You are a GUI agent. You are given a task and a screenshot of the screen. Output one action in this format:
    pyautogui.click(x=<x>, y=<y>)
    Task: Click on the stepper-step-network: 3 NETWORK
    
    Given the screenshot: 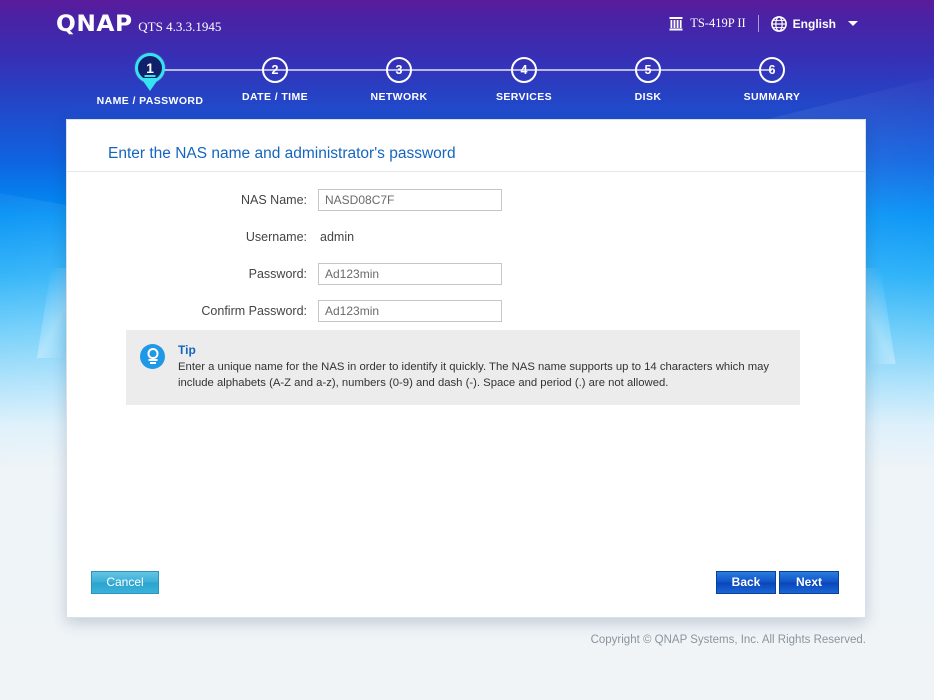 What is the action you would take?
    pyautogui.click(x=399, y=77)
    